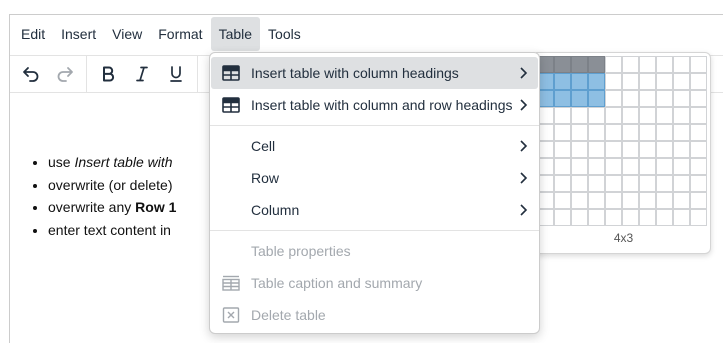  Describe the element at coordinates (374, 178) in the screenshot. I see `menu-item-row: Row` at that location.